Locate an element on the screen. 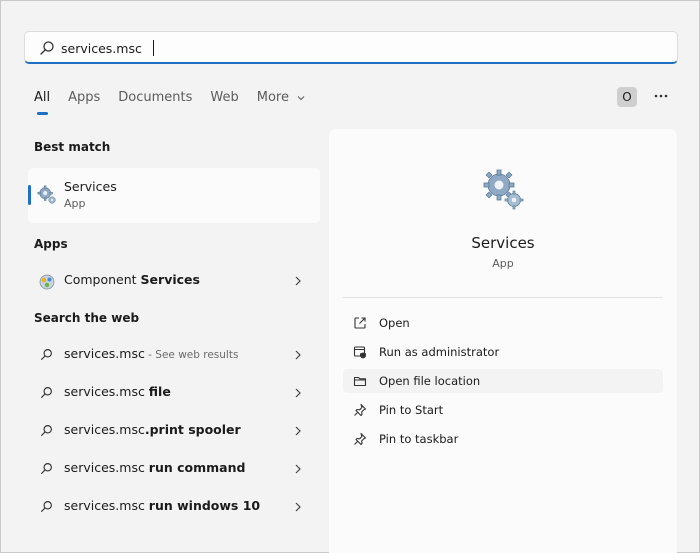 The width and height of the screenshot is (700, 553). component-services-icon is located at coordinates (47, 282).